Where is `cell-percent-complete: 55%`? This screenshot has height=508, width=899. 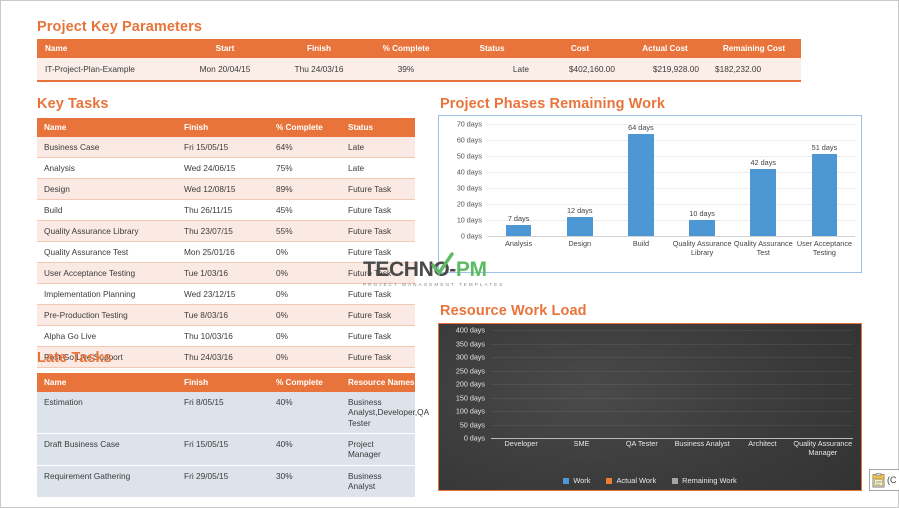 cell-percent-complete: 55% is located at coordinates (305, 231).